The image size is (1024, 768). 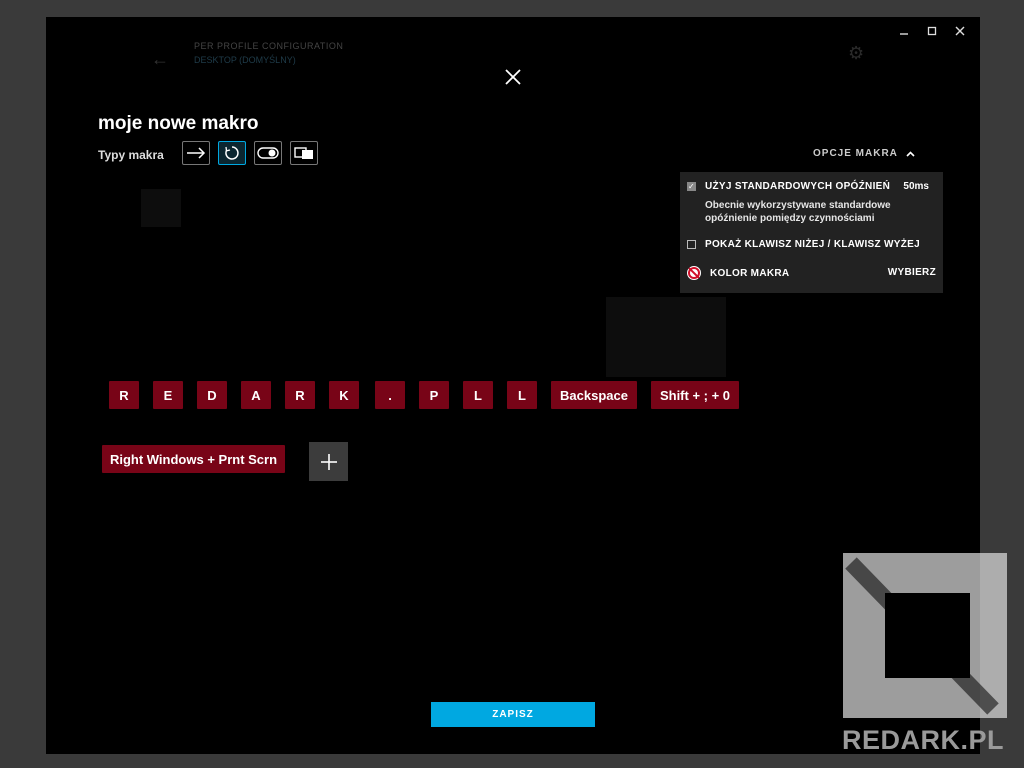 I want to click on macro-type-repeat-button, so click(x=232, y=153).